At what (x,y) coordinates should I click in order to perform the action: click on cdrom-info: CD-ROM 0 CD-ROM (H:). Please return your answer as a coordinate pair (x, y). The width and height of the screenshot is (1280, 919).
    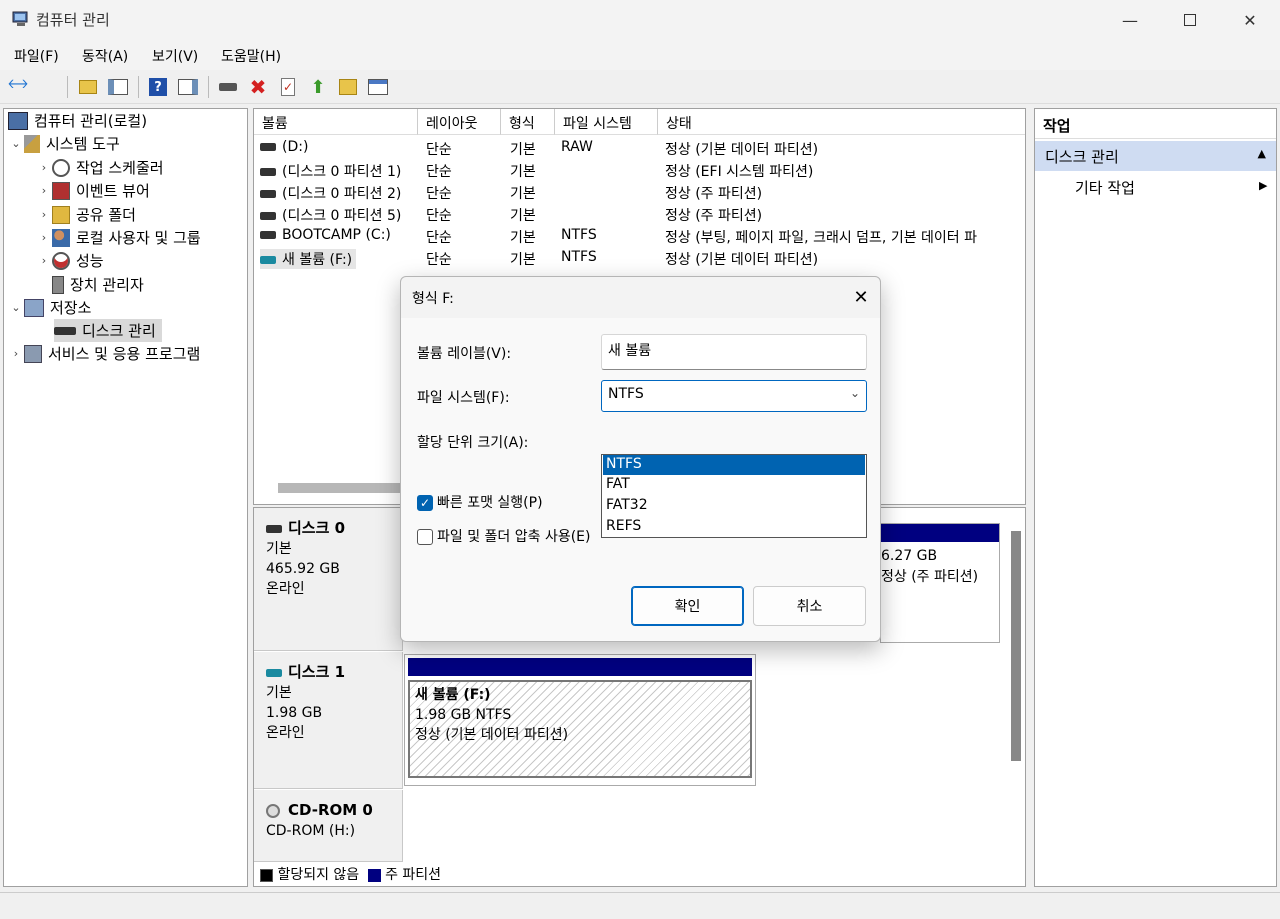
    Looking at the image, I should click on (328, 826).